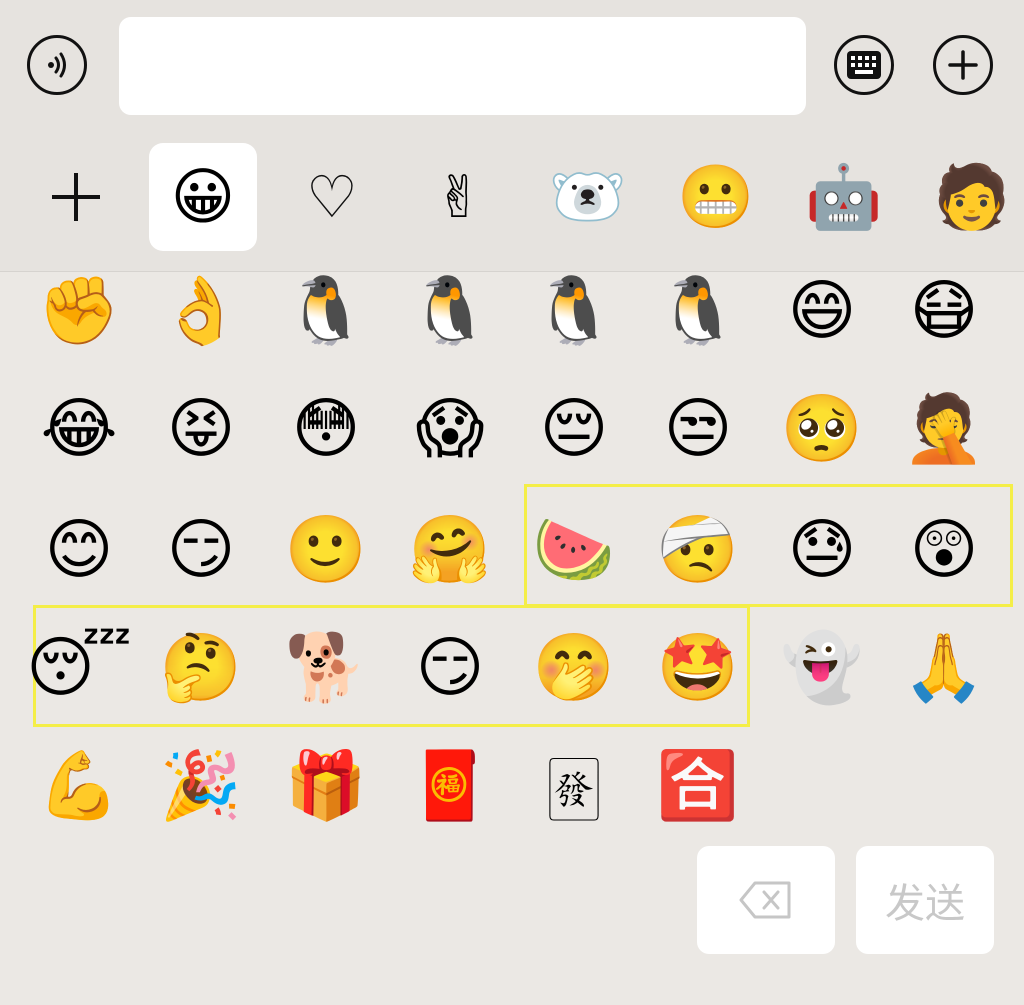 The width and height of the screenshot is (1024, 1005). Describe the element at coordinates (326, 429) in the screenshot. I see `emoji-item: 😳` at that location.